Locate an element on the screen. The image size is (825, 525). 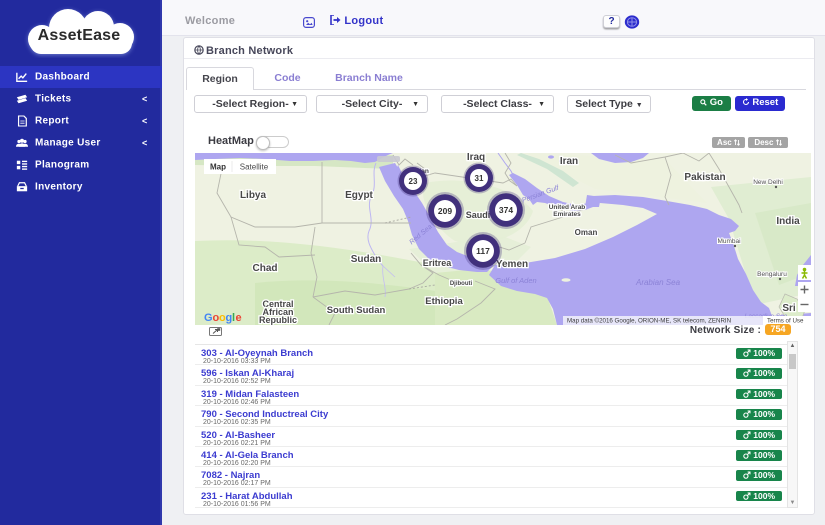
svg-text: Chad is located at coordinates (265, 268).